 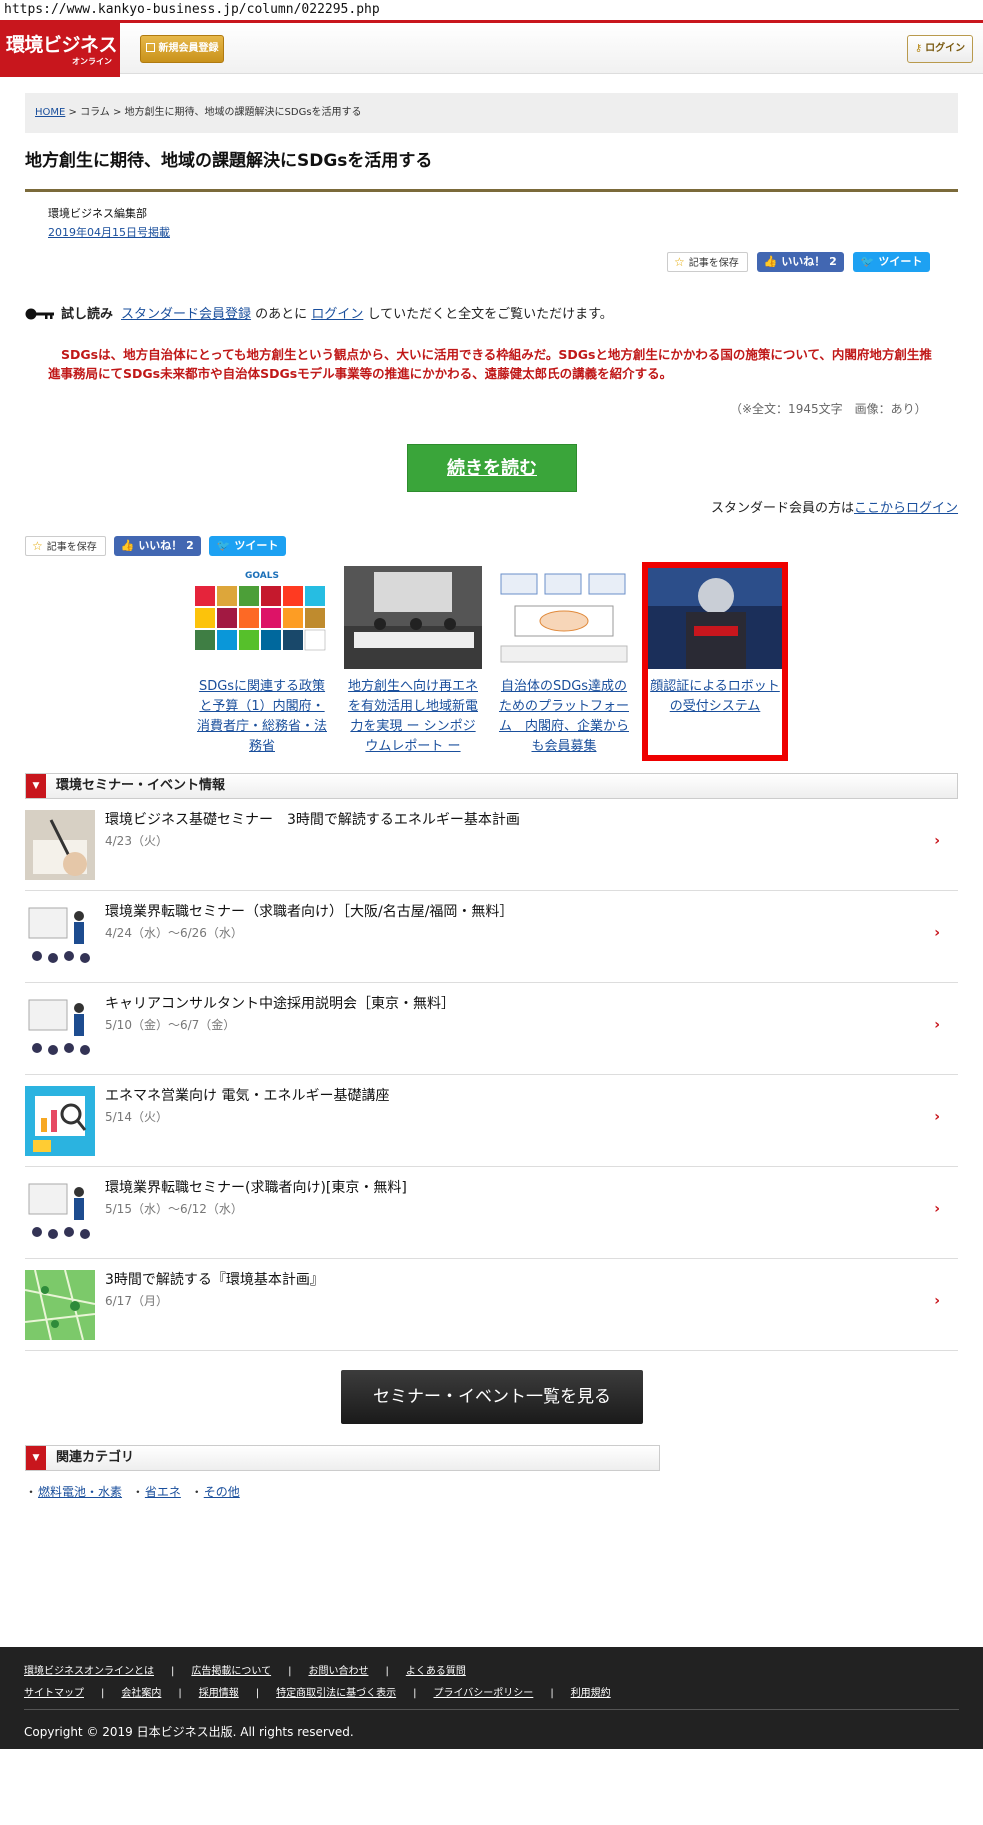 I want to click on standard-login: スタンダード会員の方はここからログイン, so click(x=834, y=506).